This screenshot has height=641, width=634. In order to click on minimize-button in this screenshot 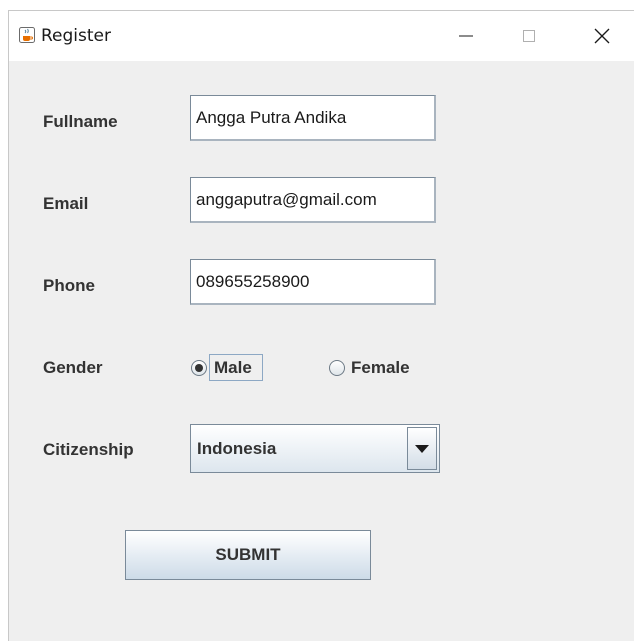, I will do `click(466, 36)`.